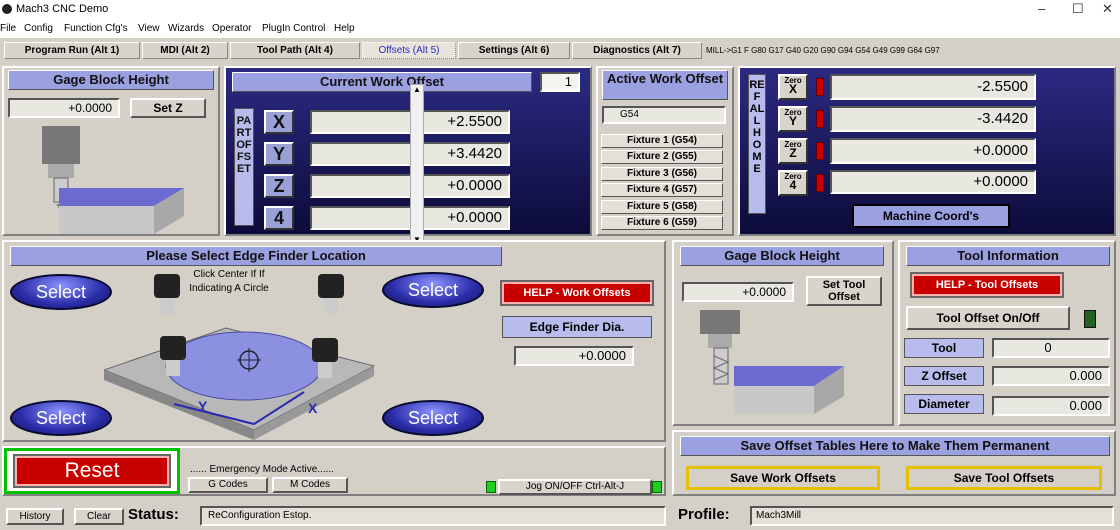 This screenshot has width=1120, height=530. I want to click on work-axis-y-label: Y, so click(279, 154).